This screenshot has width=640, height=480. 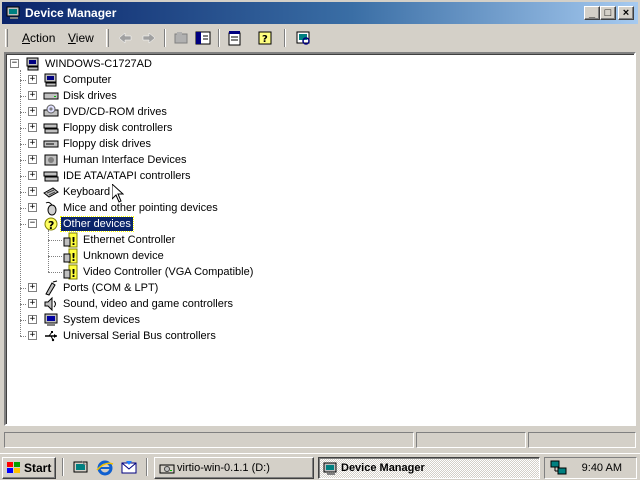 What do you see at coordinates (316, 304) in the screenshot?
I see `tree-category-sound-video-and-game-controllers: + Sound, video and game controllers` at bounding box center [316, 304].